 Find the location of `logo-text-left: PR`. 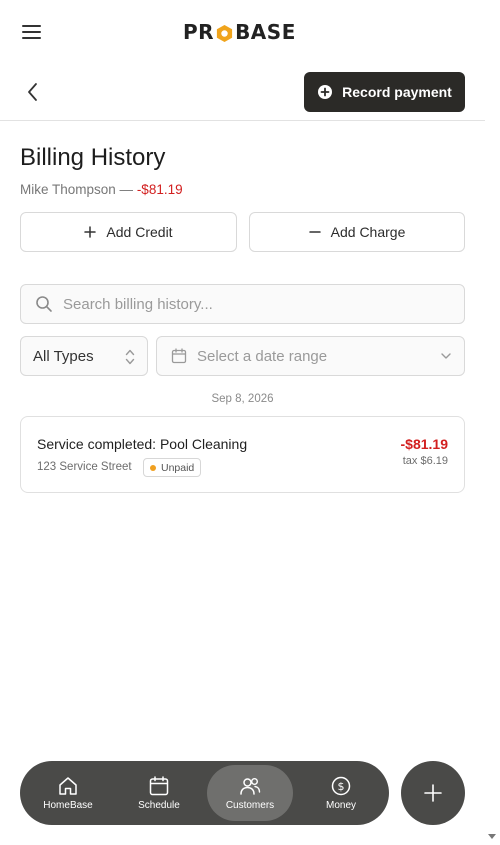

logo-text-left: PR is located at coordinates (199, 32).